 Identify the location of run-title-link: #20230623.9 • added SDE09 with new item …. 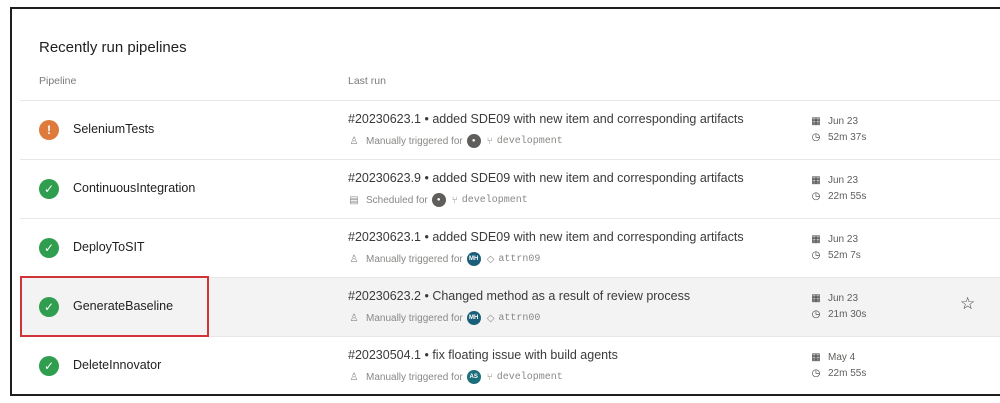
(546, 178).